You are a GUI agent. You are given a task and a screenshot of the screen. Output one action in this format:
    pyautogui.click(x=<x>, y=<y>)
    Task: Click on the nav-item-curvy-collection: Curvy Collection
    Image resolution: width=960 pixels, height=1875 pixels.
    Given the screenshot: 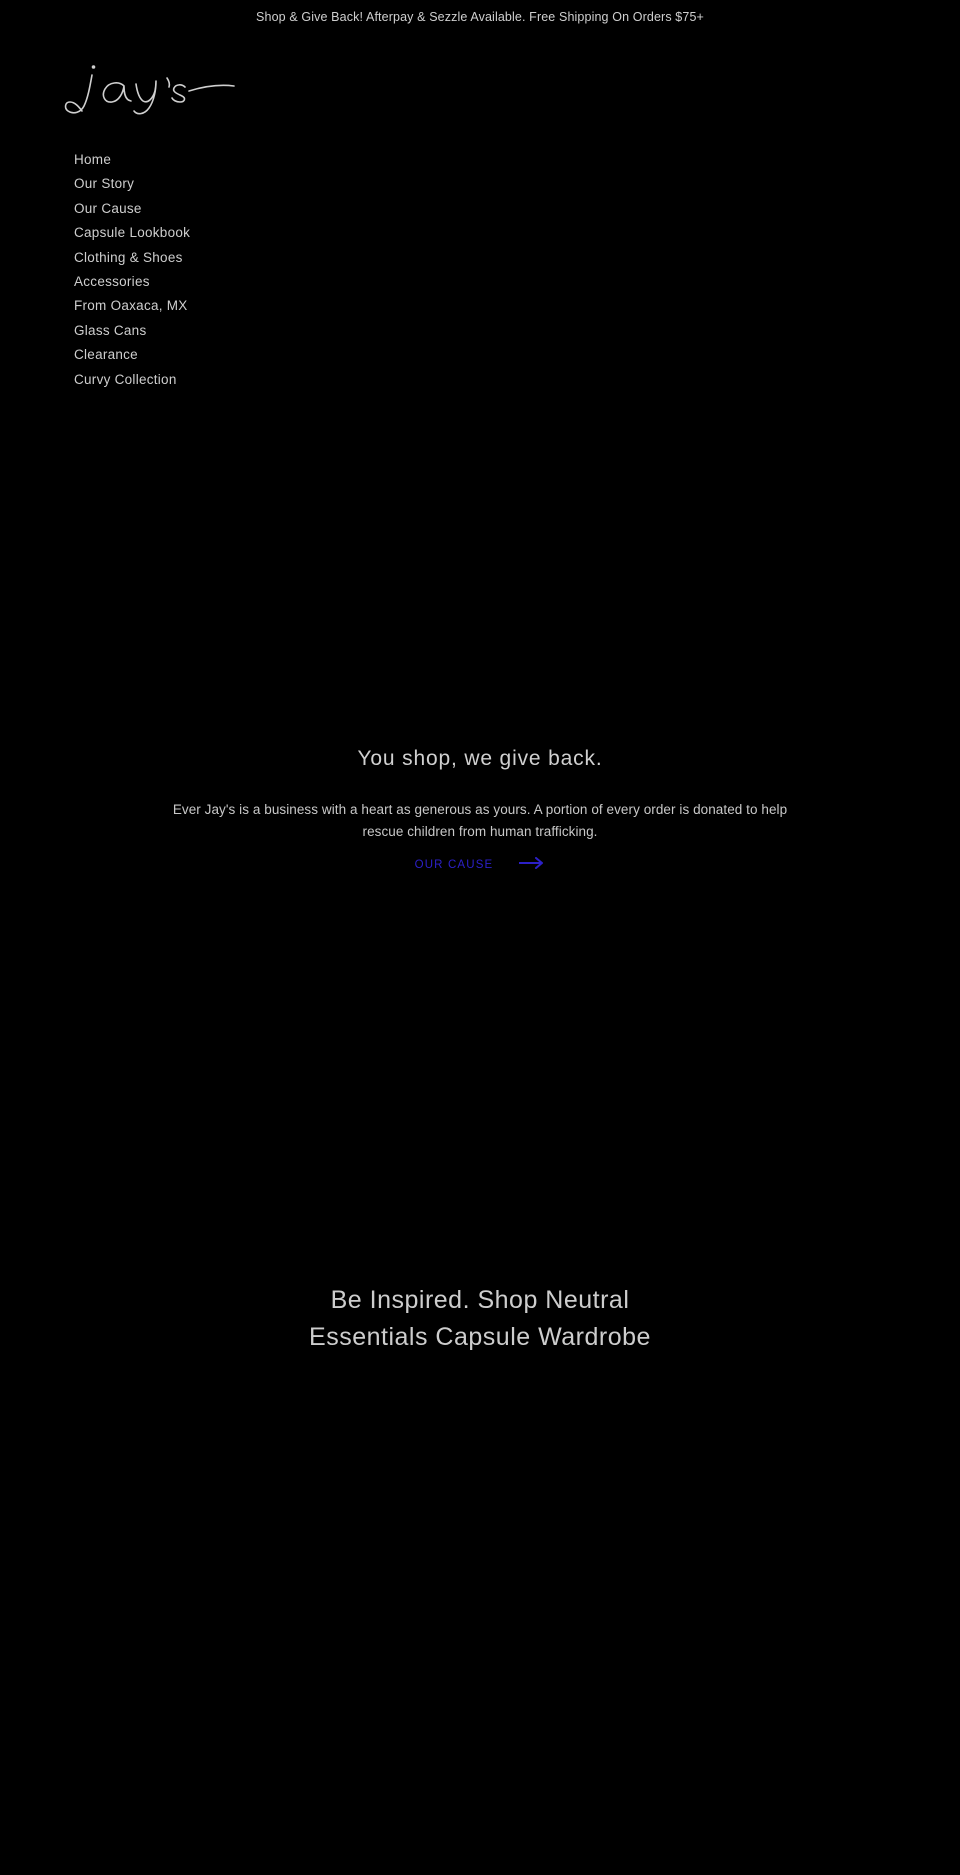 What is the action you would take?
    pyautogui.click(x=132, y=380)
    